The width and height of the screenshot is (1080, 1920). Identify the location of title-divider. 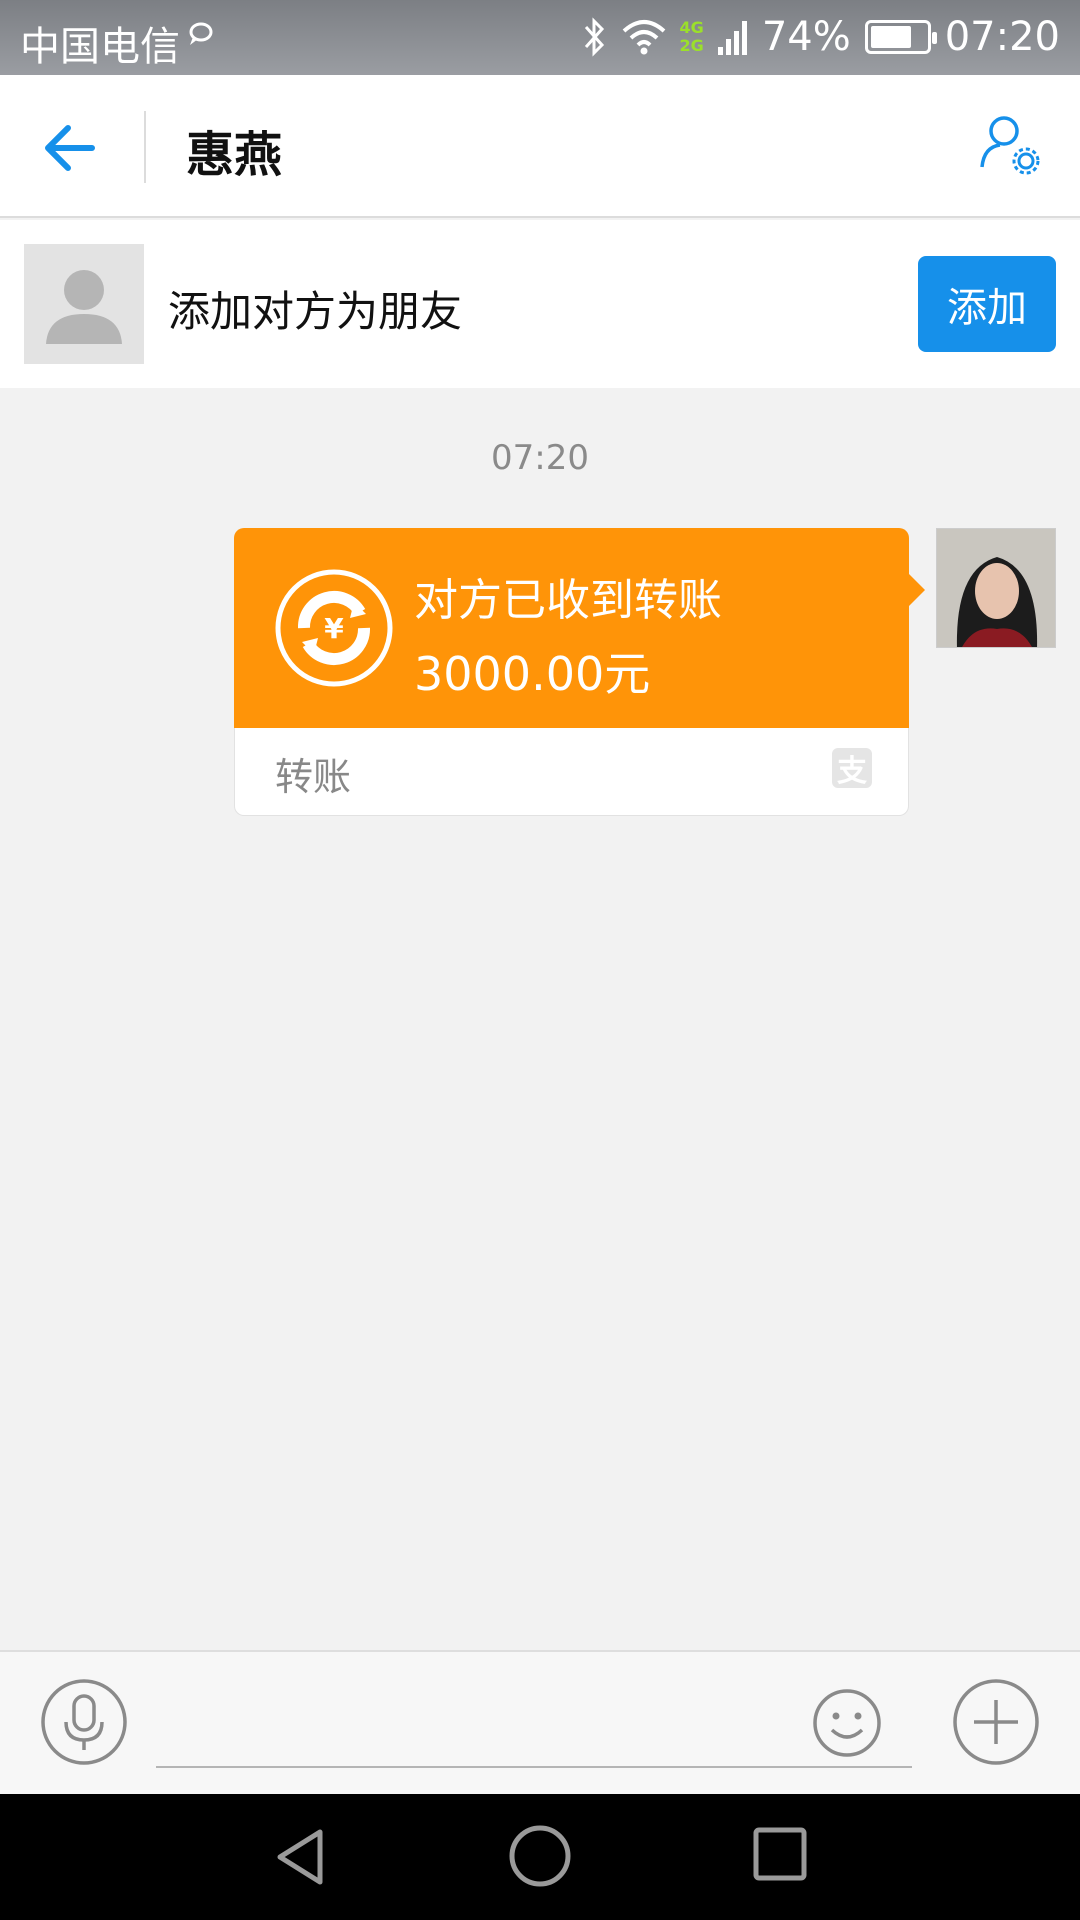
(145, 147).